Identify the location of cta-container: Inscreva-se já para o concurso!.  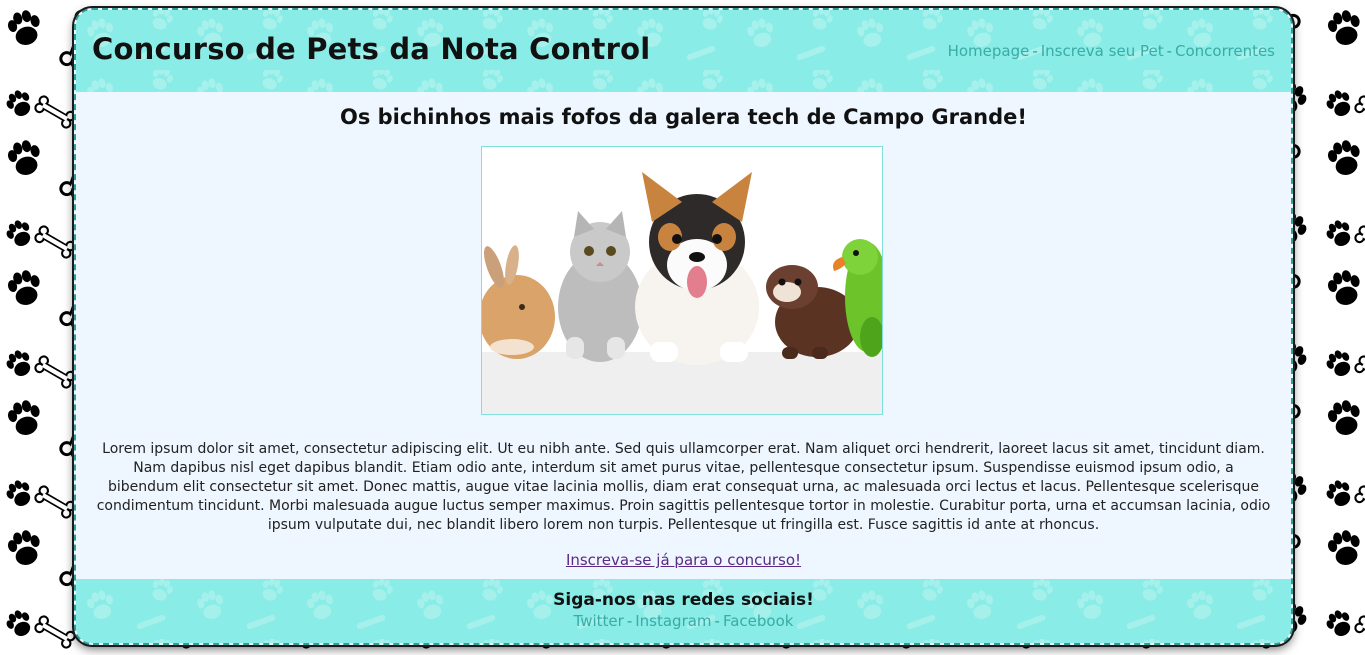
(683, 560).